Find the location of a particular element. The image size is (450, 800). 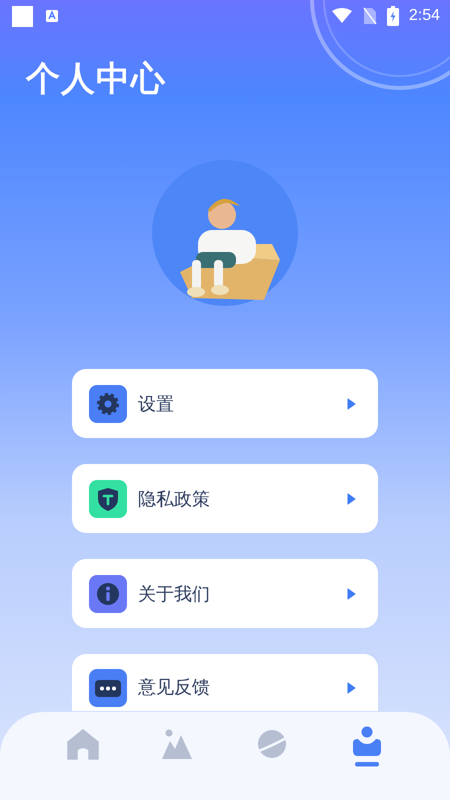

battery-icon is located at coordinates (392, 16).